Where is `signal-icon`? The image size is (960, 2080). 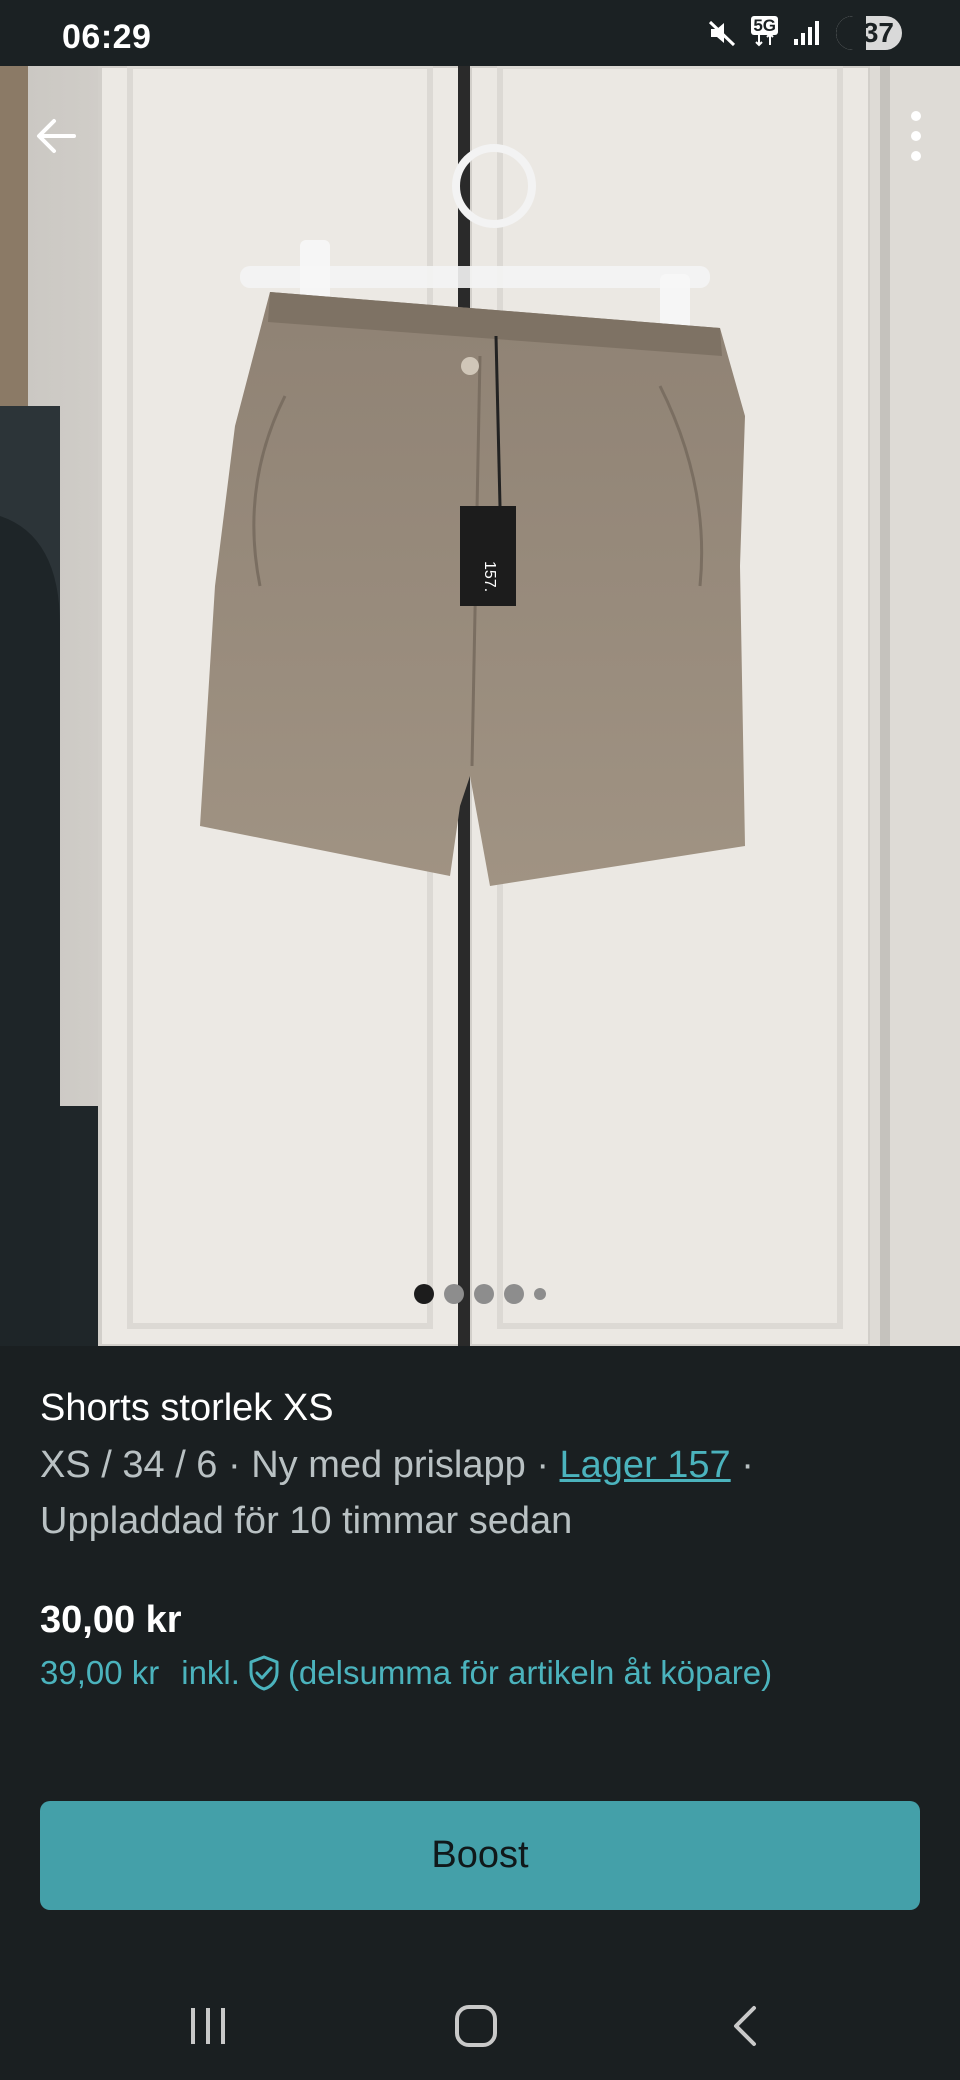
signal-icon is located at coordinates (807, 33).